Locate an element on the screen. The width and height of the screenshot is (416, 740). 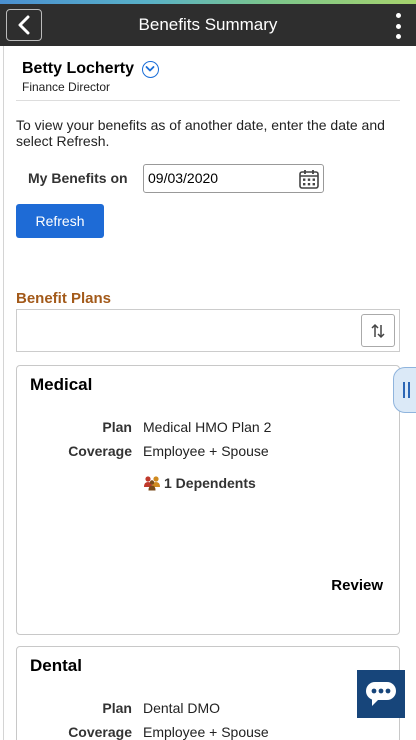
person-job-title: Finance Director is located at coordinates (66, 87).